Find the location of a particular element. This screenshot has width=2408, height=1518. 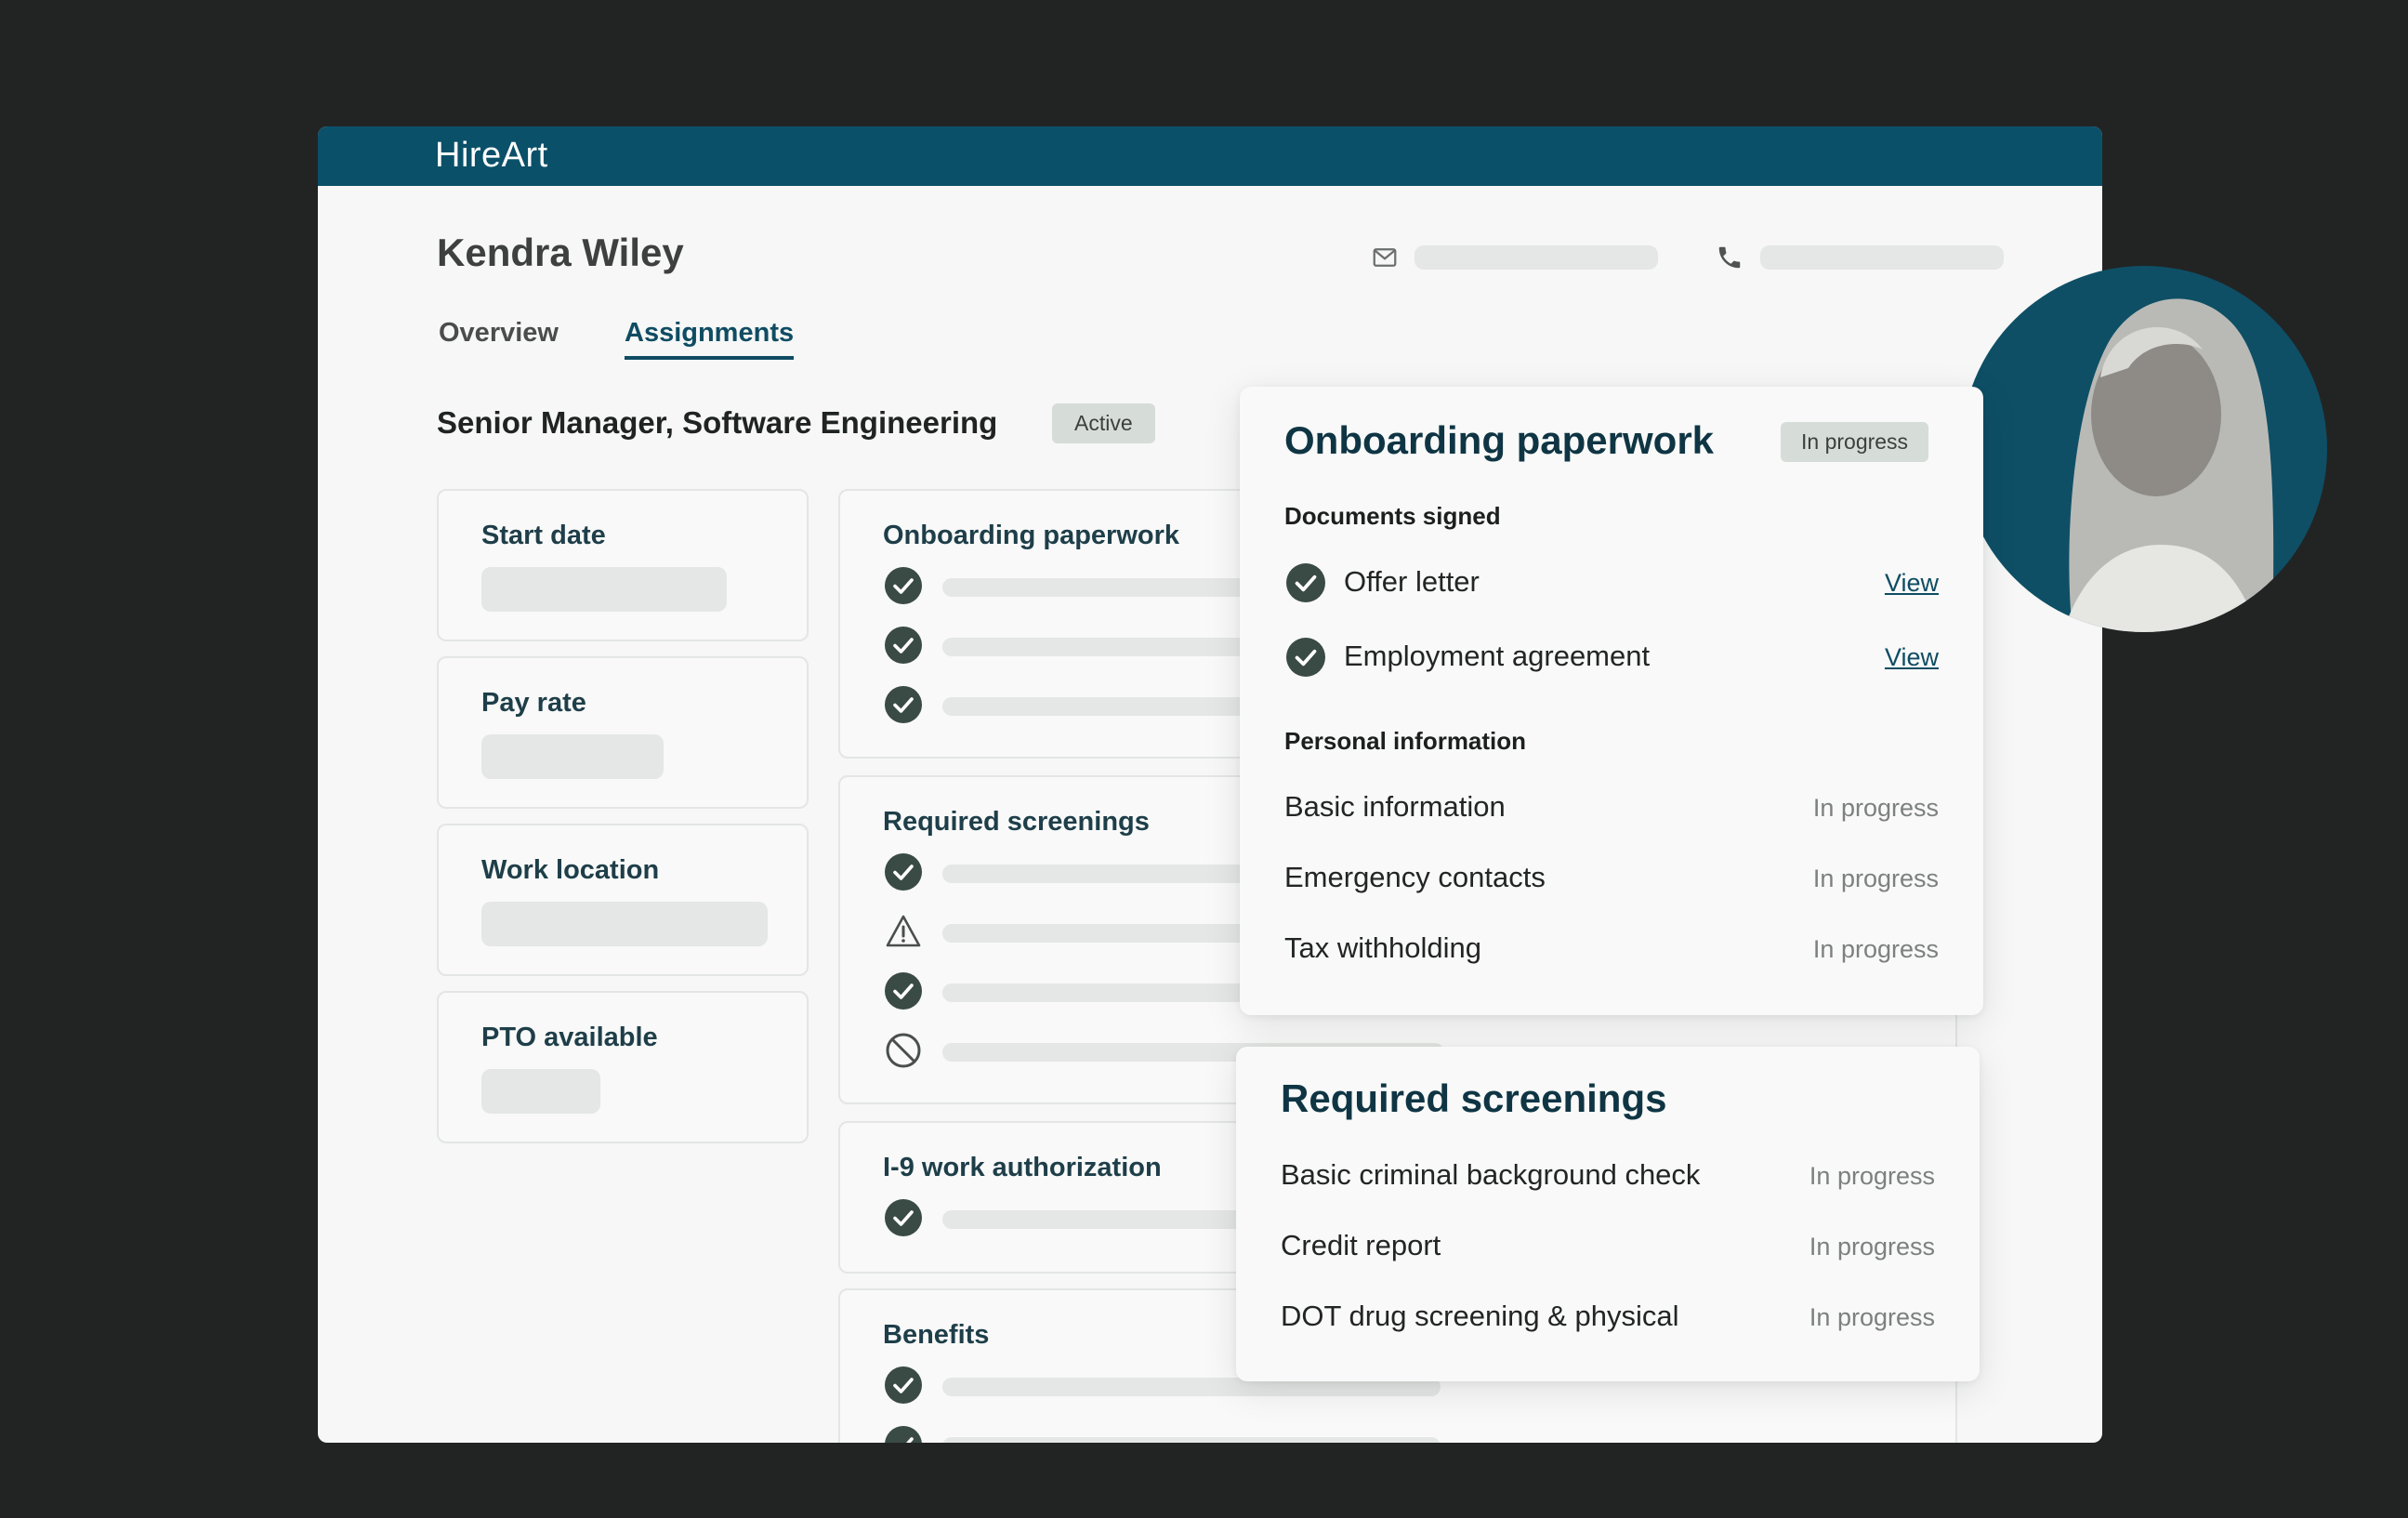

documents-heading: Documents signed is located at coordinates (1392, 516).